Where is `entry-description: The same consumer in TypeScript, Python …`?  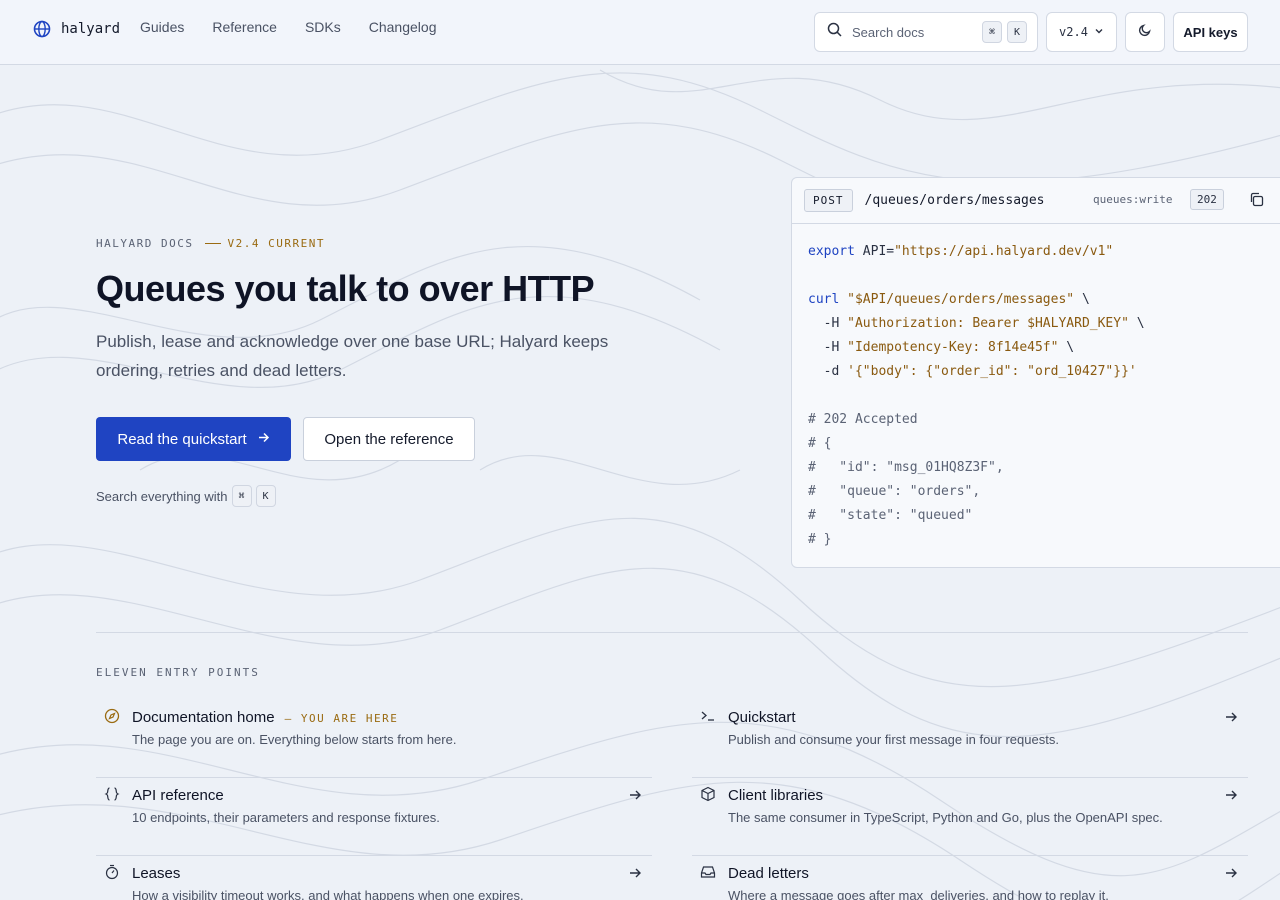 entry-description: The same consumer in TypeScript, Python … is located at coordinates (945, 817).